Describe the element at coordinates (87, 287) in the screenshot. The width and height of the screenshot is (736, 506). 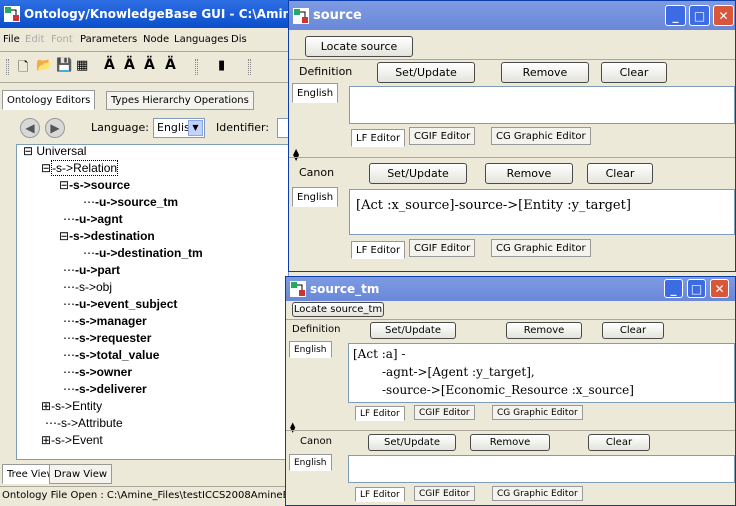
I see `tree-node-obj: ⋯-s->obj` at that location.